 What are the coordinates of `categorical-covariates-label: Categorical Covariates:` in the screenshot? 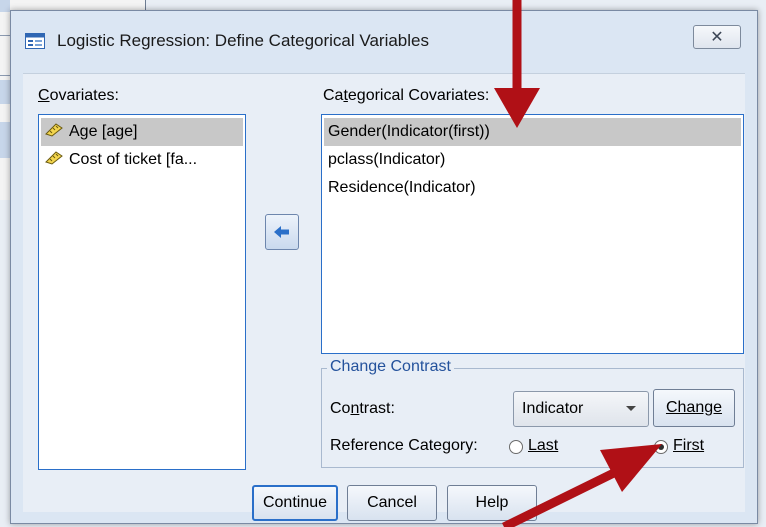 It's located at (406, 95).